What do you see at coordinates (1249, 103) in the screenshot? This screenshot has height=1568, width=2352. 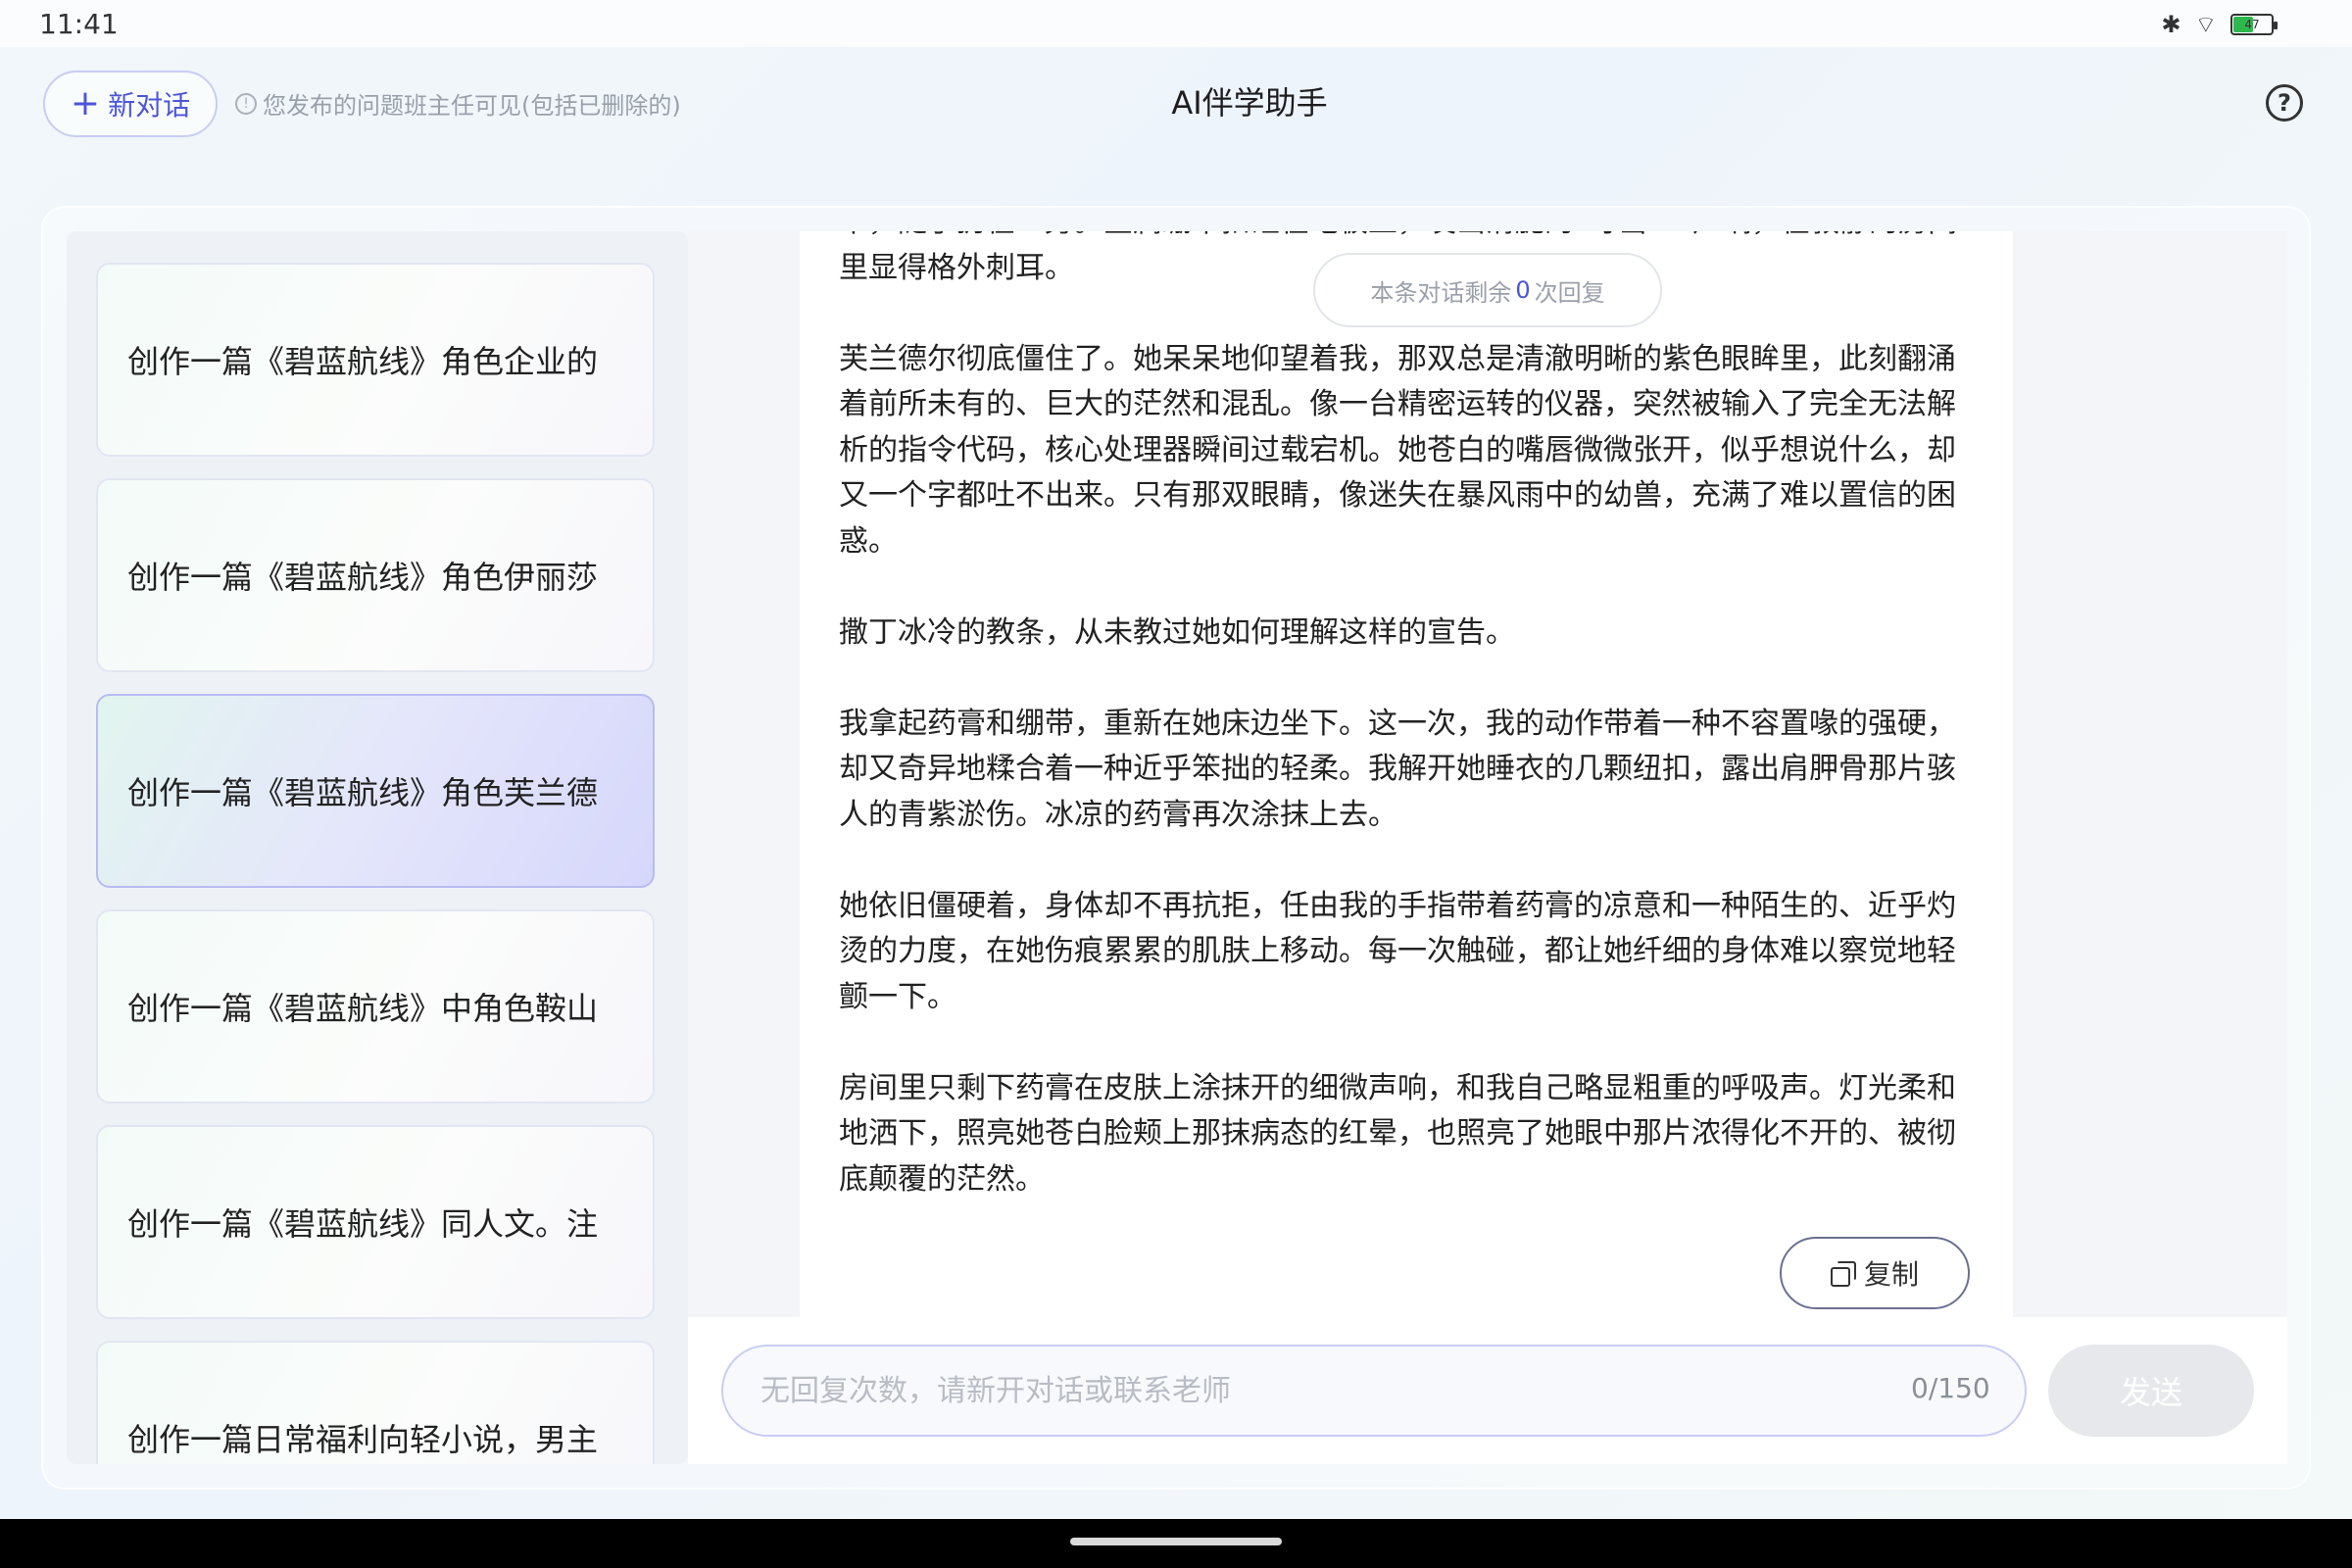 I see `page-title: AI伴学助手` at bounding box center [1249, 103].